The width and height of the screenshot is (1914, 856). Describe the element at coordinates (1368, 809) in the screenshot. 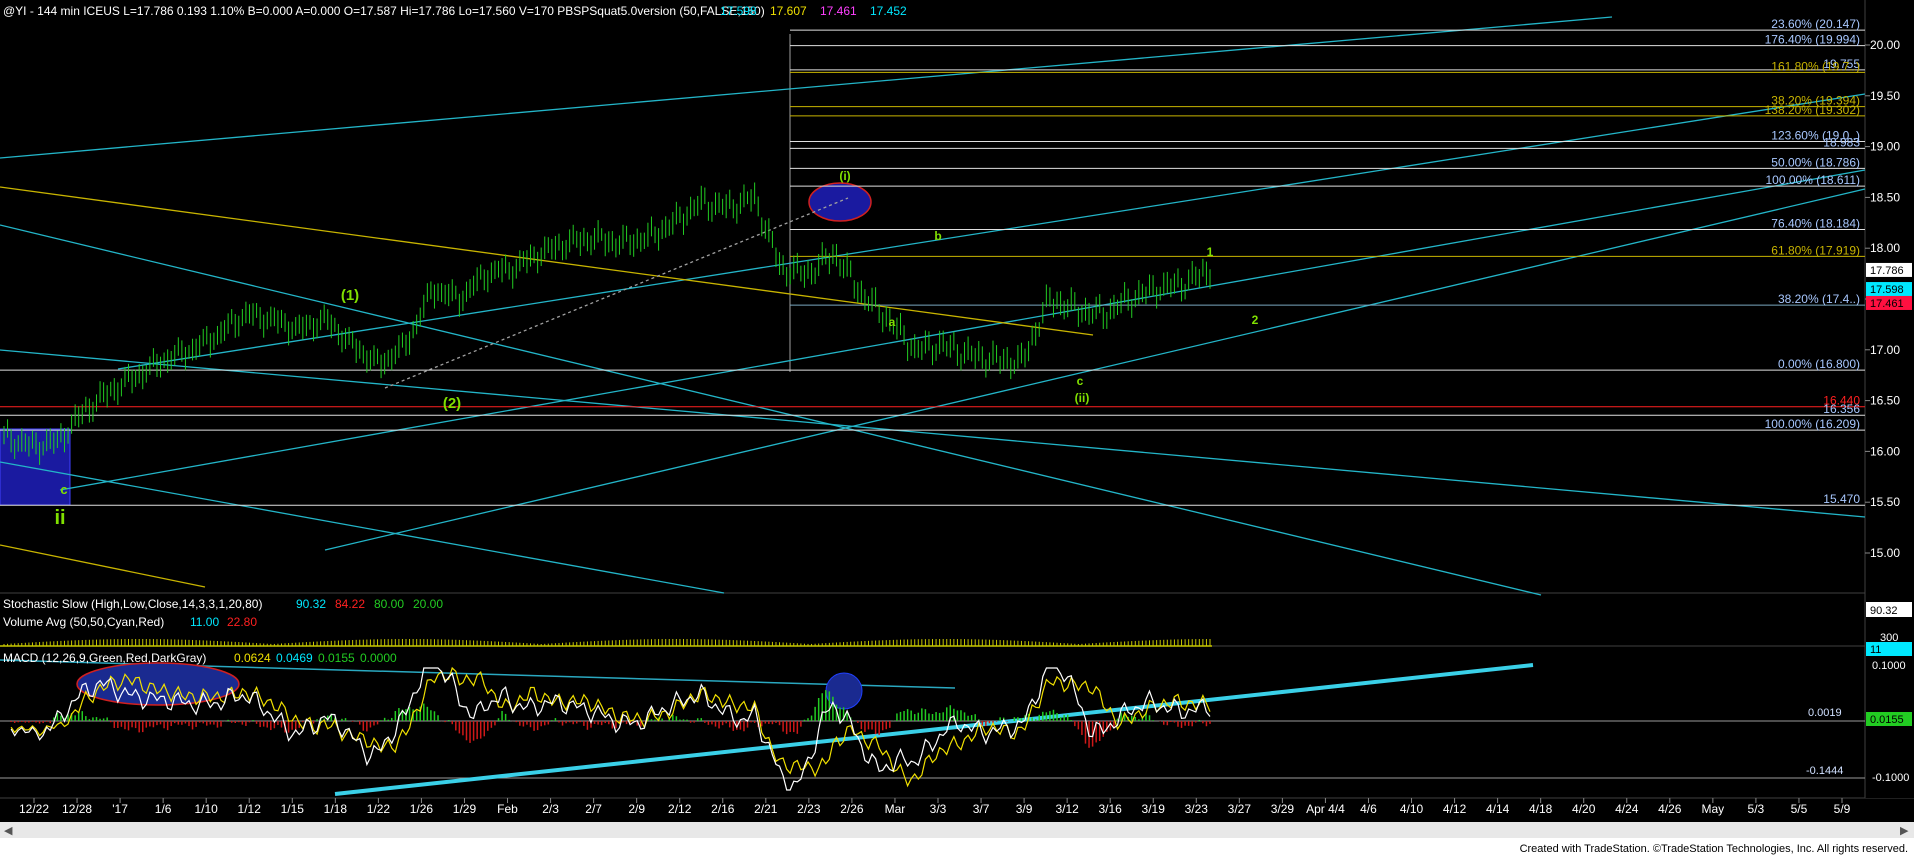

I see `x-tick-label: 4/6` at that location.